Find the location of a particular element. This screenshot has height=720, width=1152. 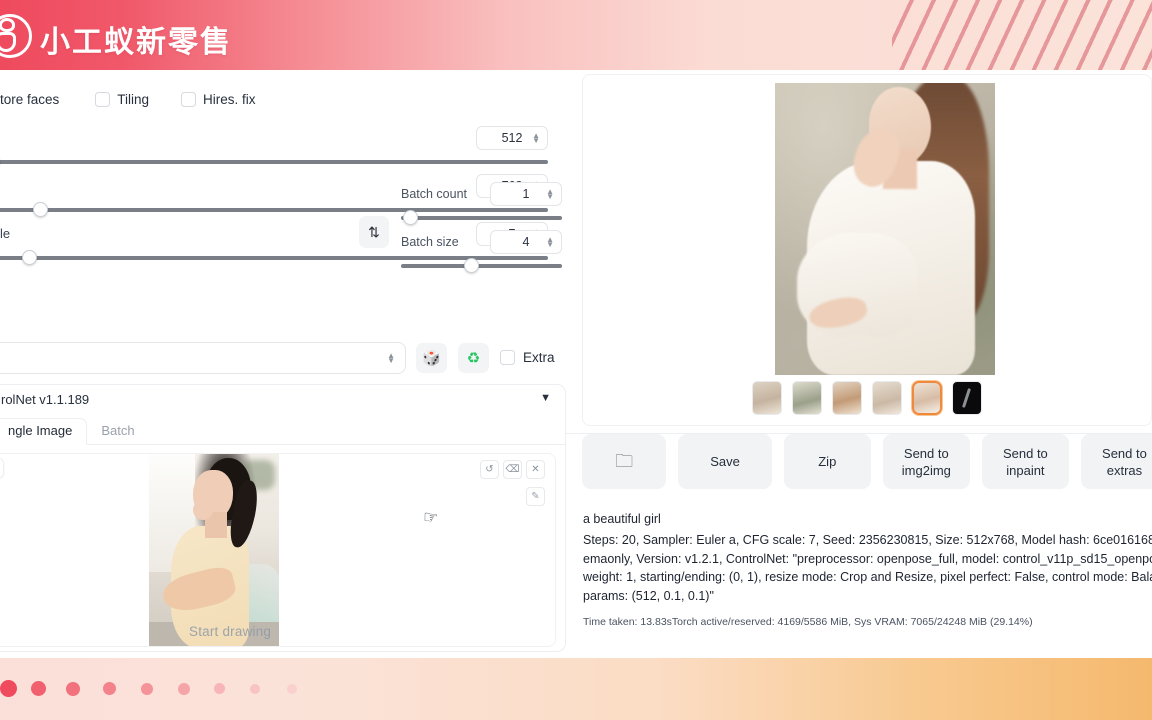

controlnet-image-label: Image is located at coordinates (2, 468).